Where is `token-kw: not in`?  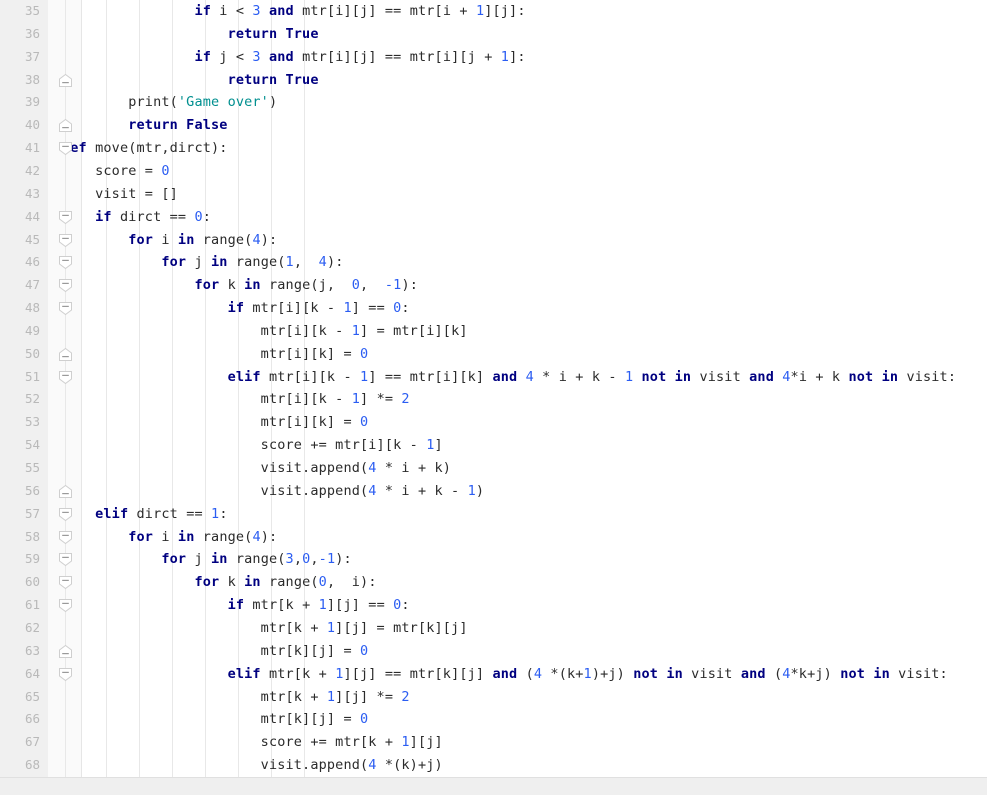
token-kw: not in is located at coordinates (666, 376).